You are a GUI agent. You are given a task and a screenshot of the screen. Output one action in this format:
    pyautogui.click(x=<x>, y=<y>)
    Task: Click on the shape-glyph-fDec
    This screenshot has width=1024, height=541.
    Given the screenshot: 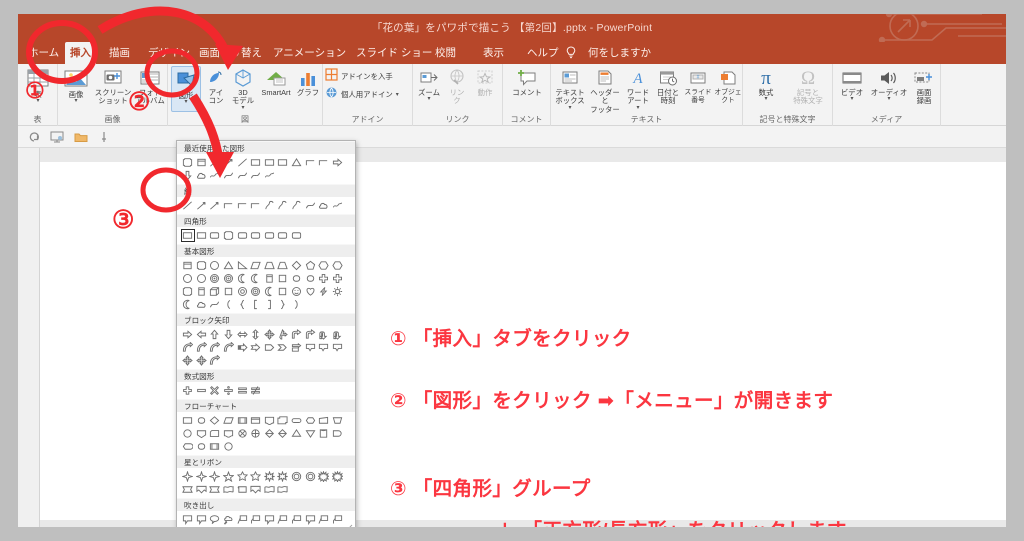 What is the action you would take?
    pyautogui.click(x=215, y=420)
    